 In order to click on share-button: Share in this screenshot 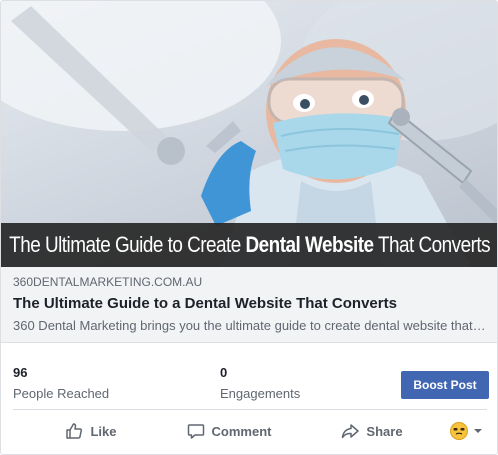, I will do `click(372, 431)`.